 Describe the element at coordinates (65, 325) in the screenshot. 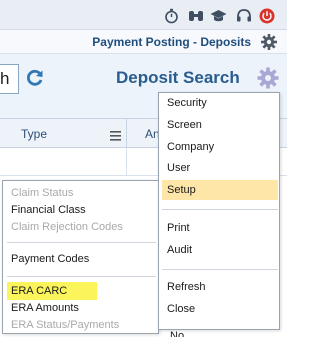

I see `menu-item-era-status-payments: ERA Status/Payments` at that location.